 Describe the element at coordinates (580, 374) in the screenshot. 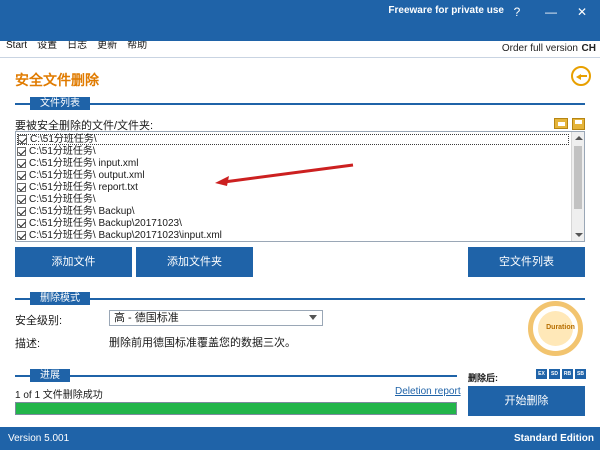

I see `sb-option-icon: SB` at that location.